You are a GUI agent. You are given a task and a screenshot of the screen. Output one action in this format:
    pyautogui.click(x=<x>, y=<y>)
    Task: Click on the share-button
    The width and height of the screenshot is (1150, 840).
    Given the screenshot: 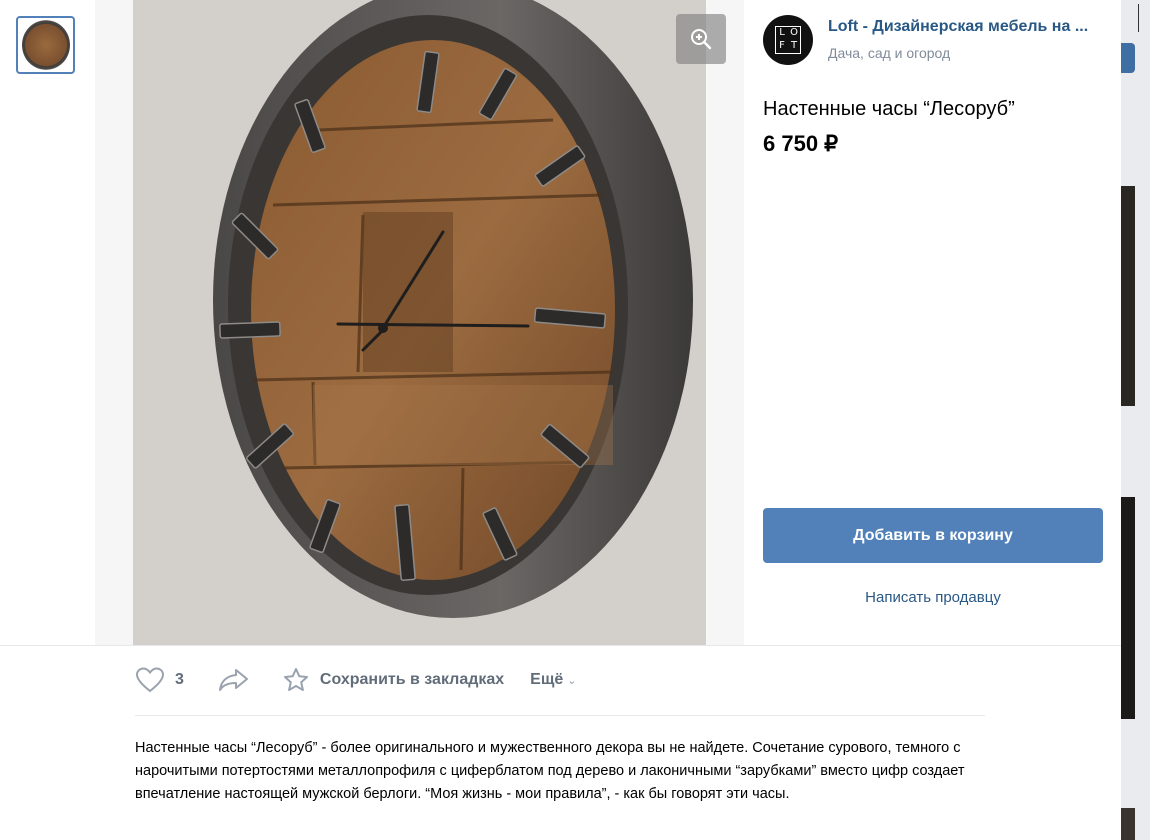 What is the action you would take?
    pyautogui.click(x=234, y=680)
    